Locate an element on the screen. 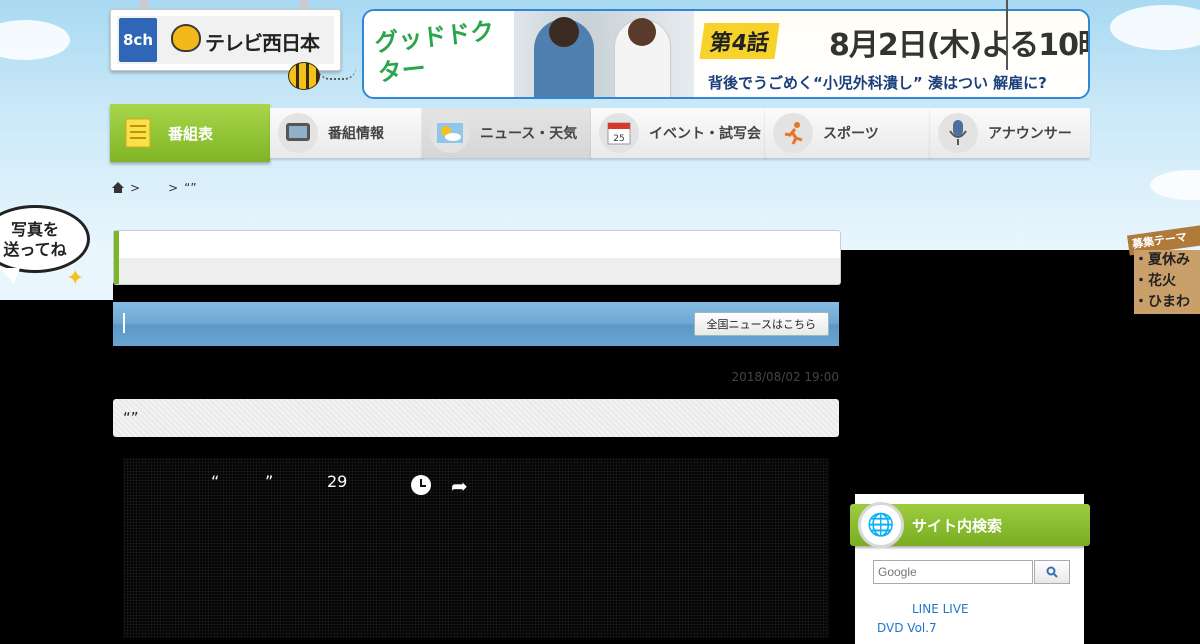 This screenshot has height=644, width=1200. nav-item-sports: スポーツ is located at coordinates (848, 133).